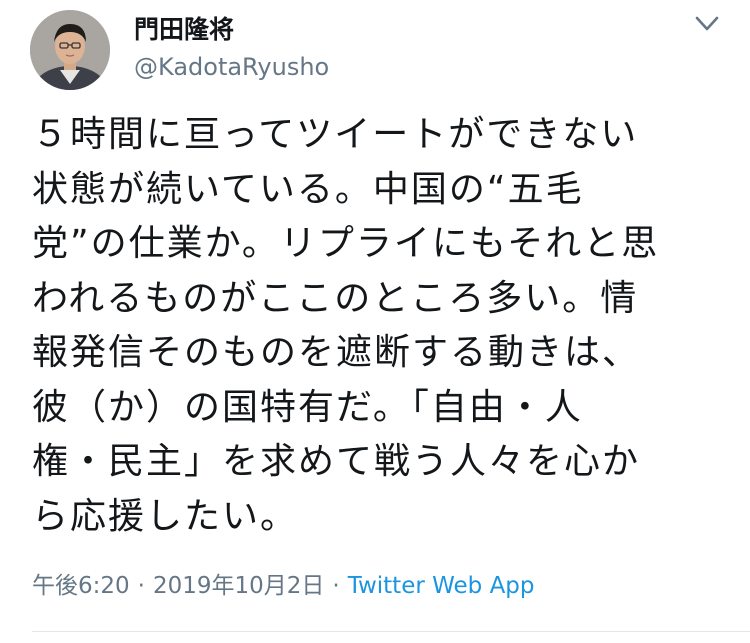 This screenshot has height=643, width=750. I want to click on divider, so click(391, 631).